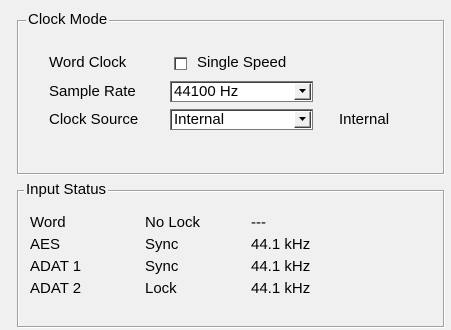 This screenshot has width=451, height=330. I want to click on sample-rate-label: Sample Rate, so click(92, 91).